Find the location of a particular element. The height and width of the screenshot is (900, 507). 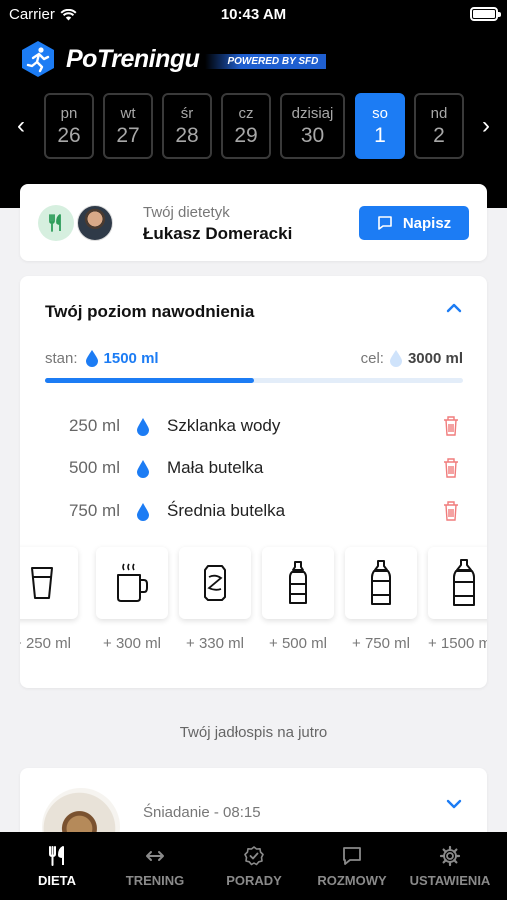

meal-label: Śniadanie - 08:15 is located at coordinates (202, 812).